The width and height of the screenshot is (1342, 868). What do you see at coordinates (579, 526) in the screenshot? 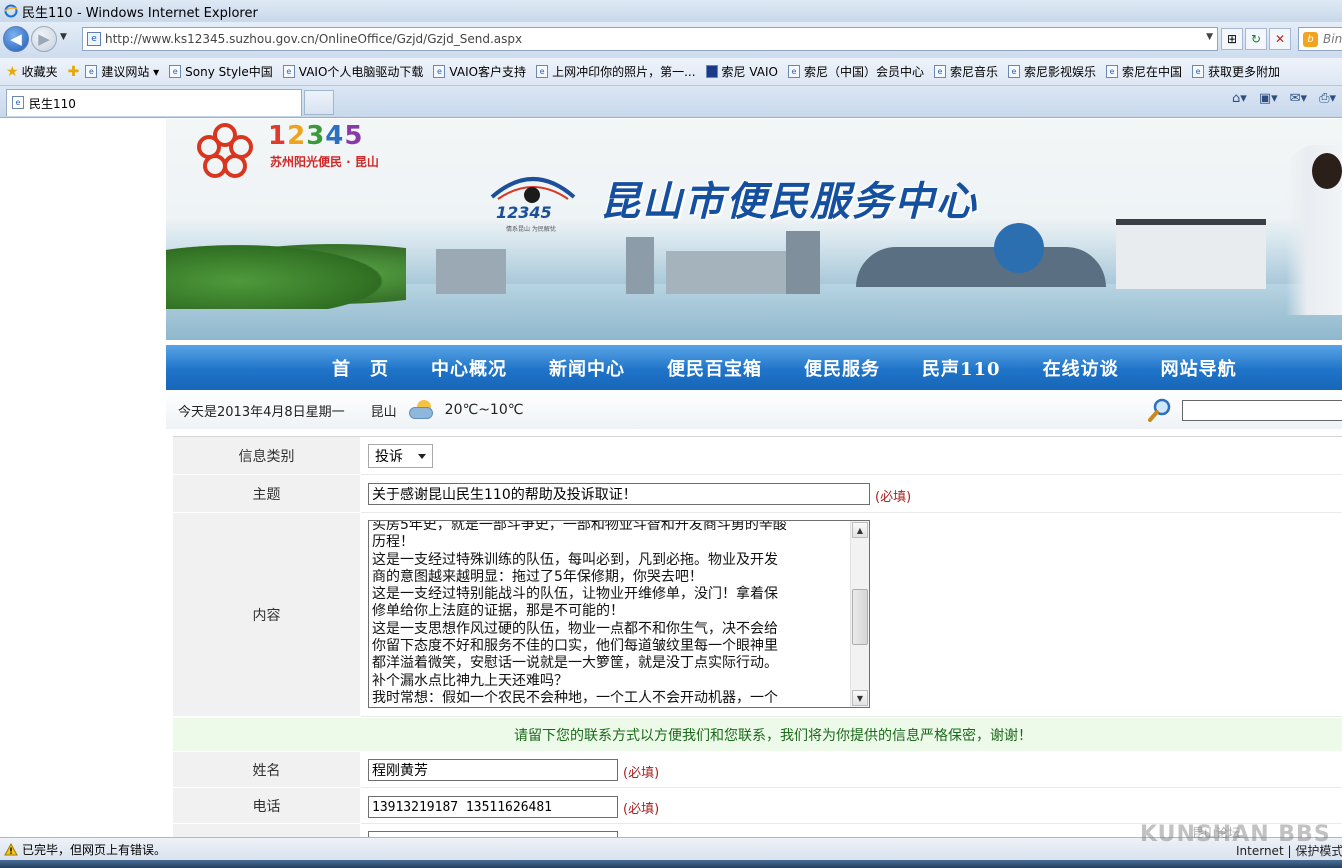
I see `content-line: 买房5年史，就是一部斗争史，一部和物业斗智和开发商斗勇的辛酸` at bounding box center [579, 526].